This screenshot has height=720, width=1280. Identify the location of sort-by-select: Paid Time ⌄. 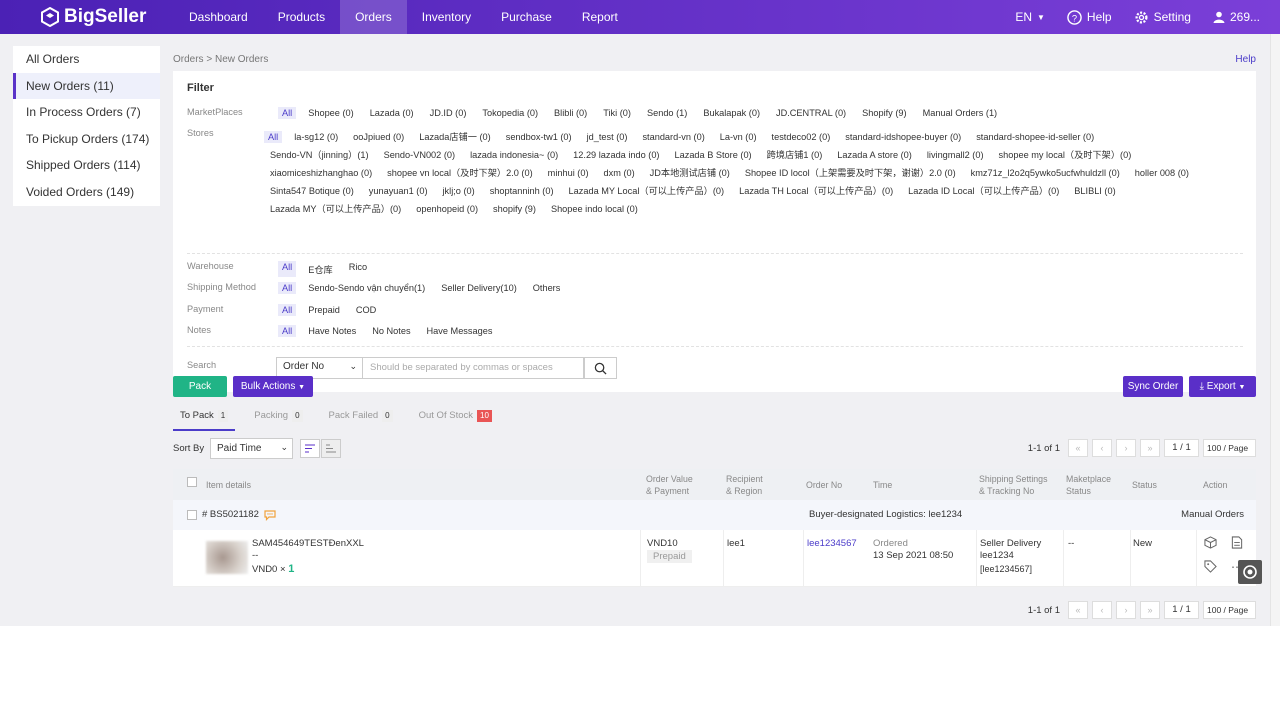
(251, 448).